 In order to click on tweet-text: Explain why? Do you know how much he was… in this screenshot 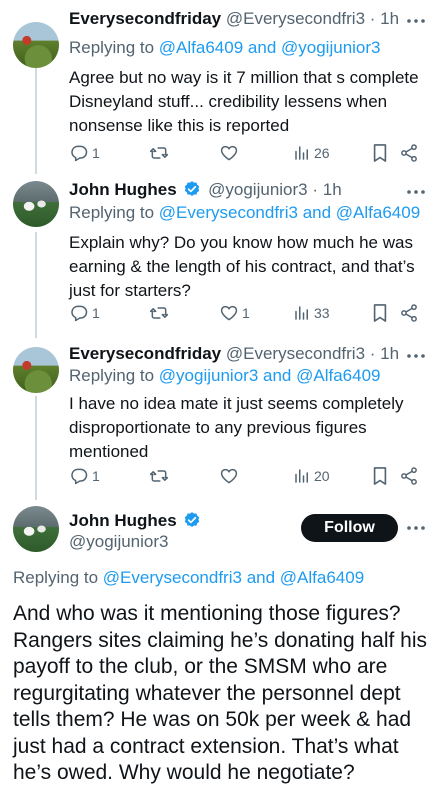, I will do `click(242, 266)`.